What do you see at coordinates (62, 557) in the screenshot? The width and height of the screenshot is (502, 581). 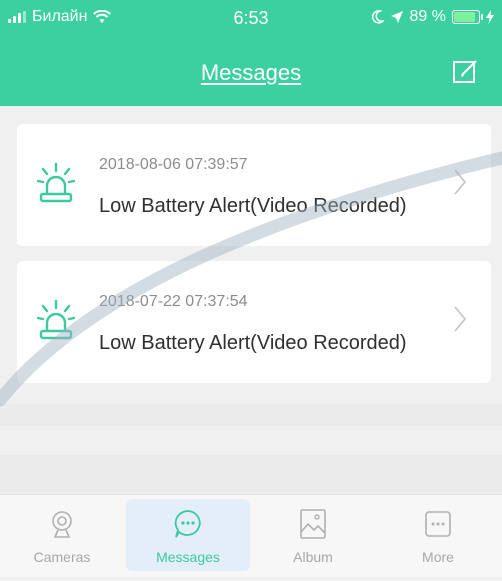 I see `tab-label: Cameras` at bounding box center [62, 557].